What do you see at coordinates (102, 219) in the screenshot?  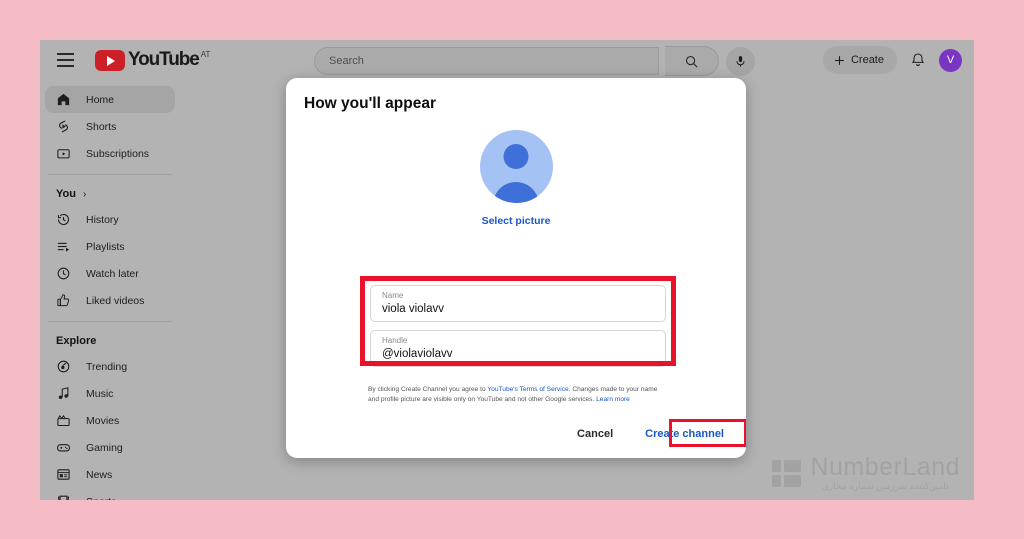 I see `sidebar-label-history: History` at bounding box center [102, 219].